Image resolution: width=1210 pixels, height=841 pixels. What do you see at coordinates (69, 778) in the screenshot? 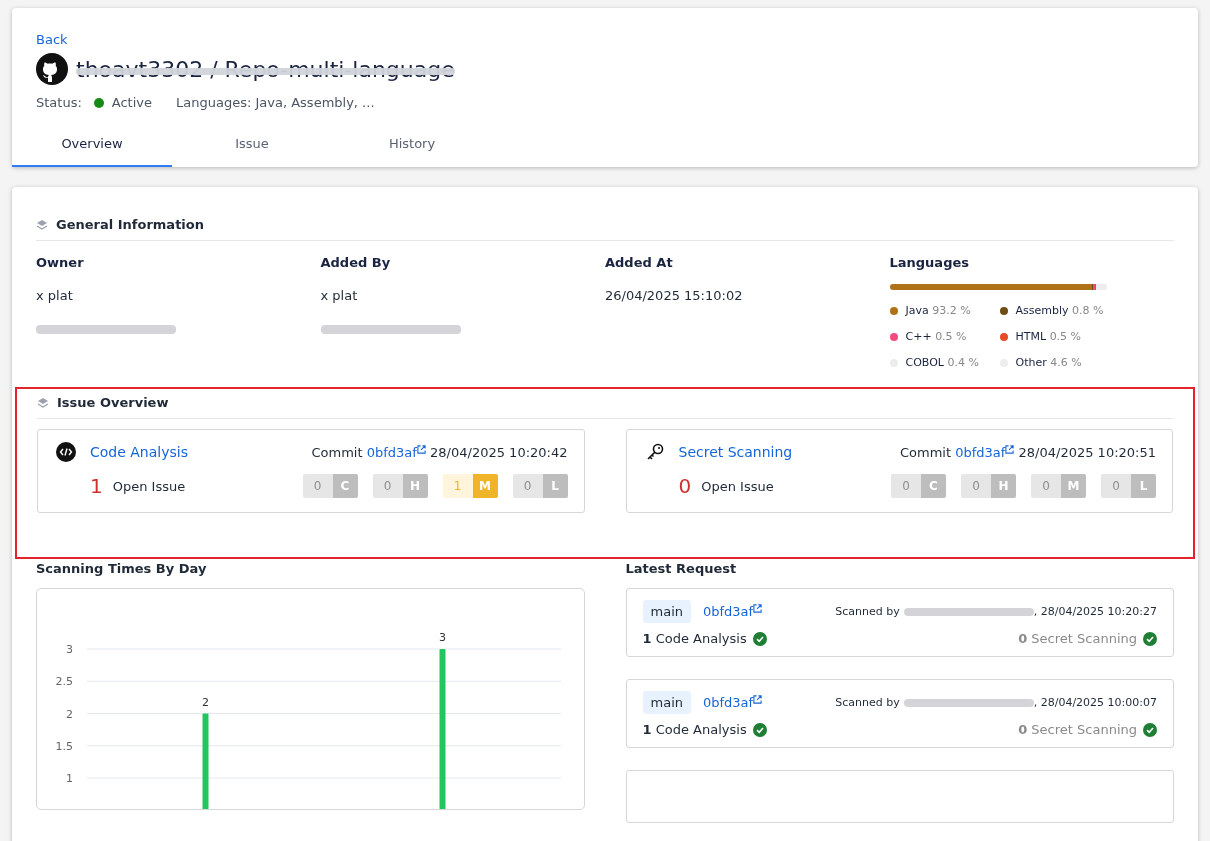
I see `y-tick-label: 1` at bounding box center [69, 778].